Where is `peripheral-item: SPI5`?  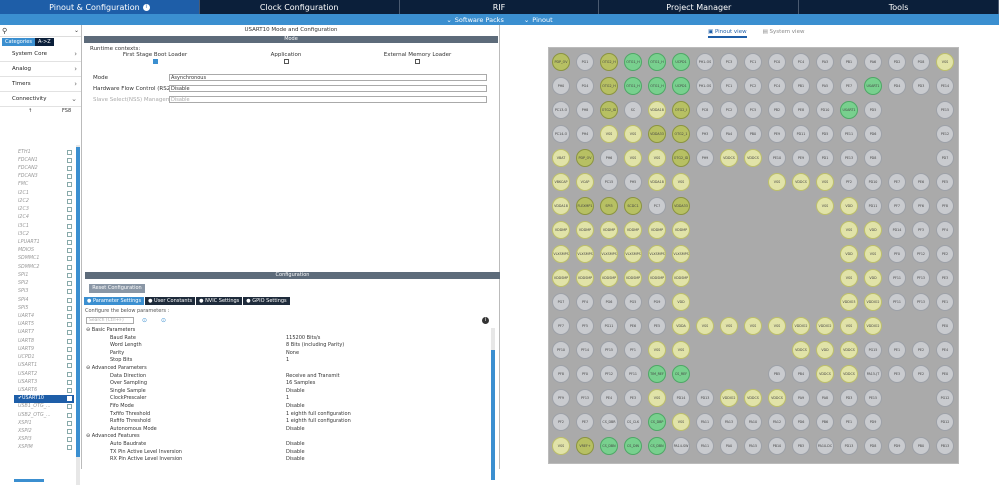
peripheral-item: SPI5 is located at coordinates (44, 308).